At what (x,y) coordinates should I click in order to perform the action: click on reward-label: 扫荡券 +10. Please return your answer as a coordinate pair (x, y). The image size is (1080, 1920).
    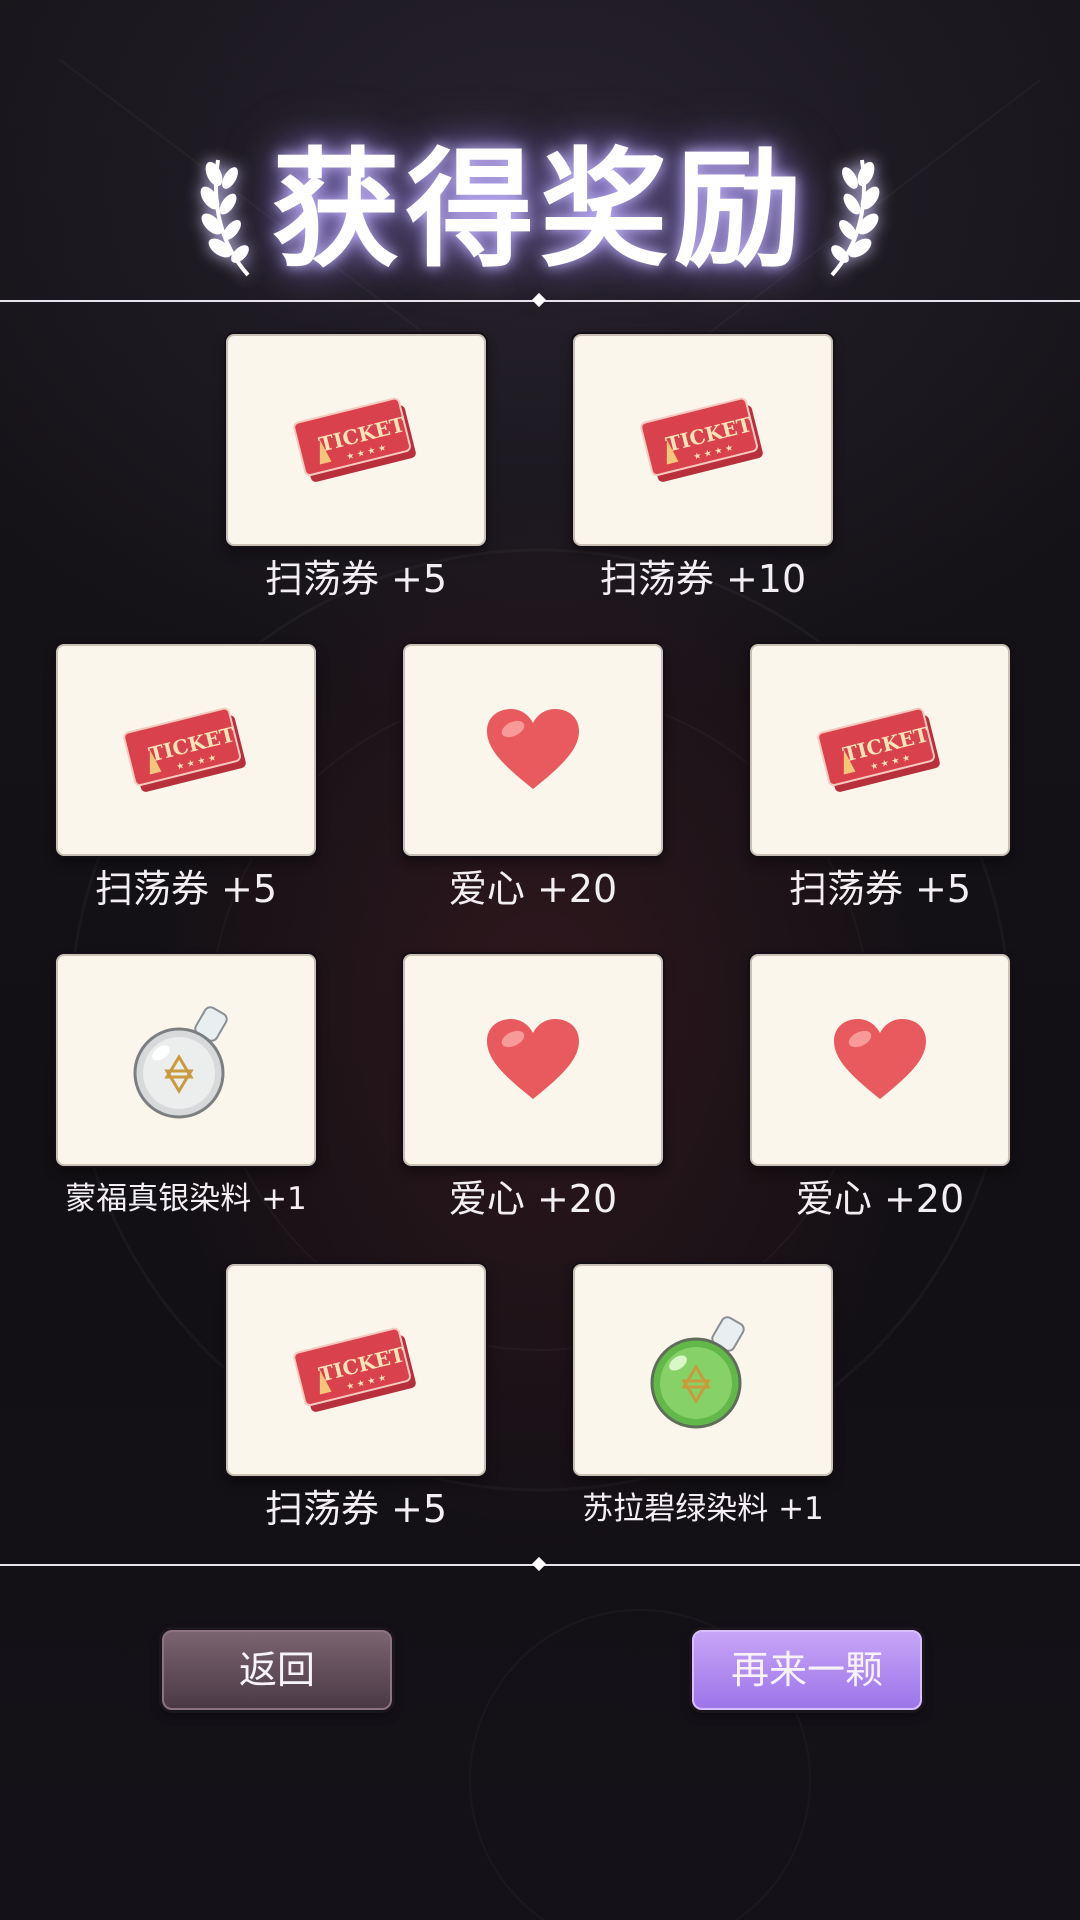
    Looking at the image, I should click on (703, 579).